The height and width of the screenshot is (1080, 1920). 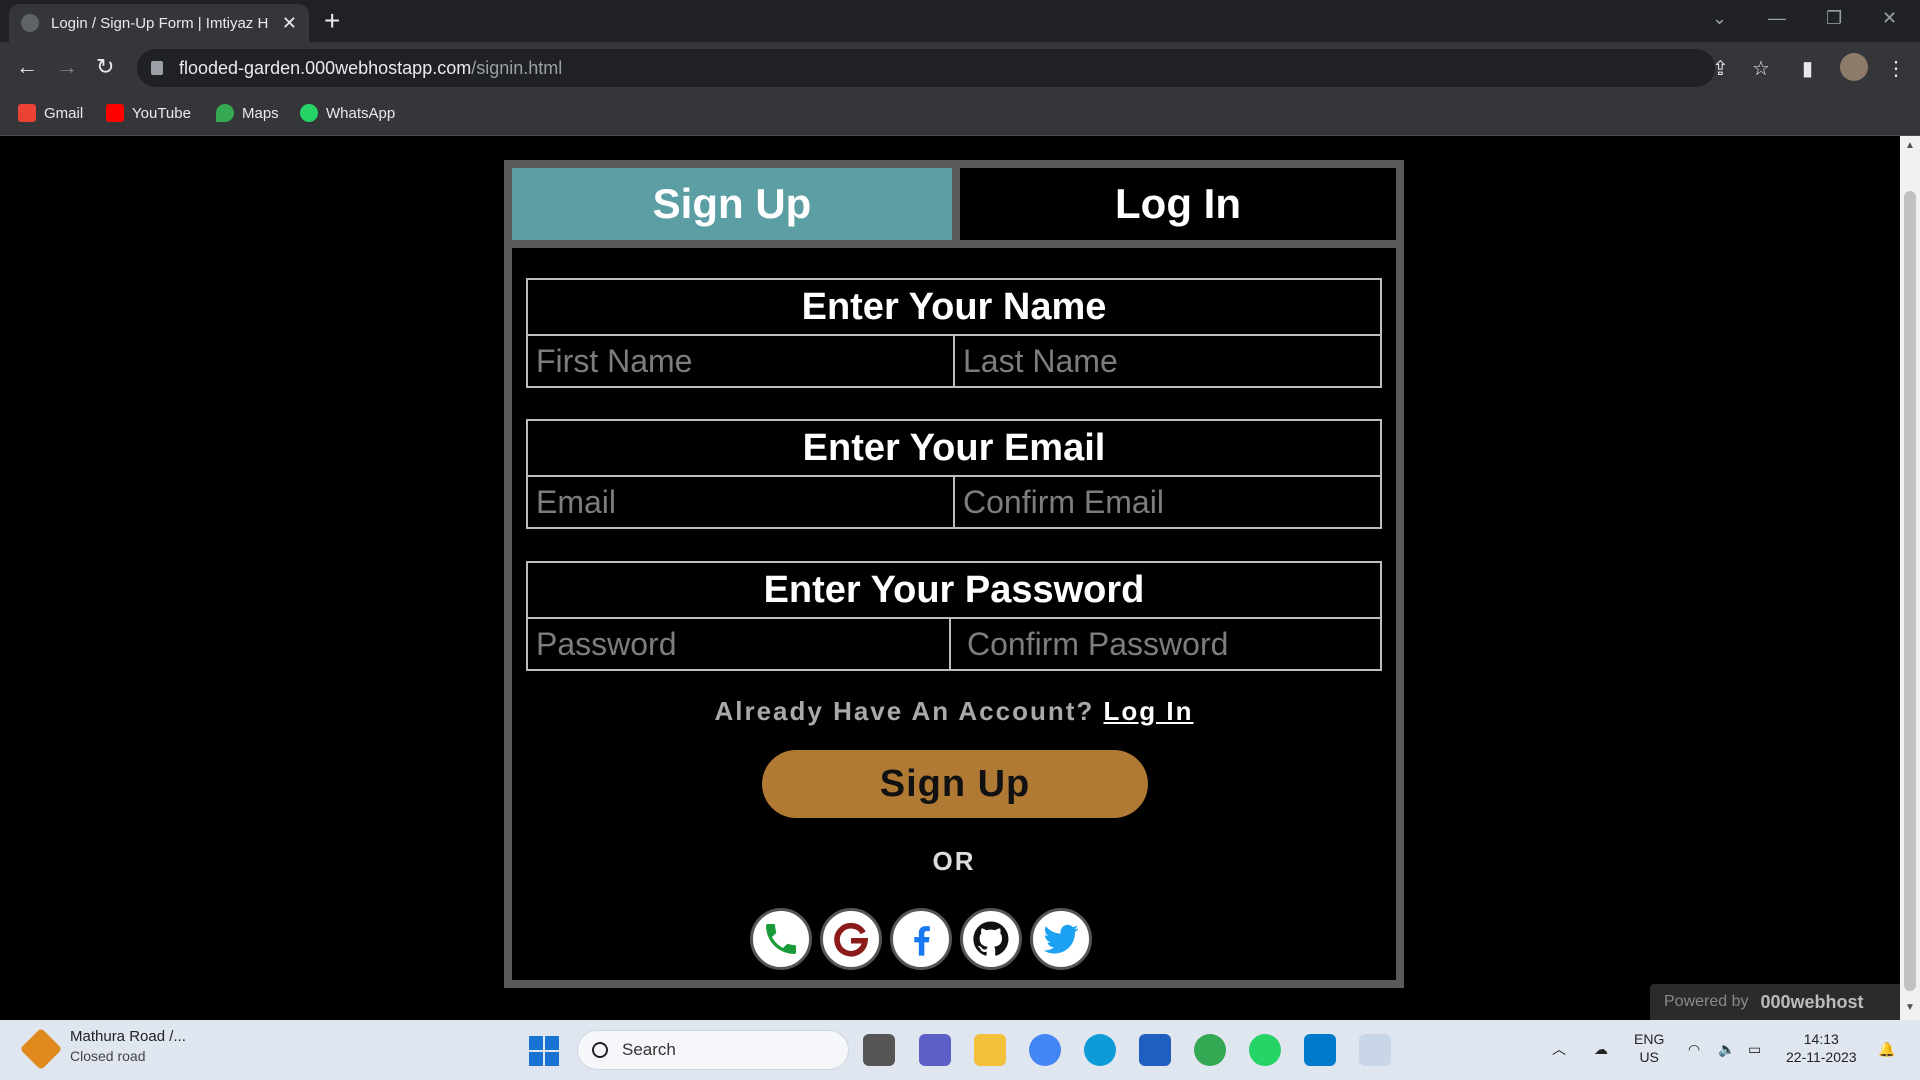 What do you see at coordinates (1720, 68) in the screenshot?
I see `share-icon: ⇪` at bounding box center [1720, 68].